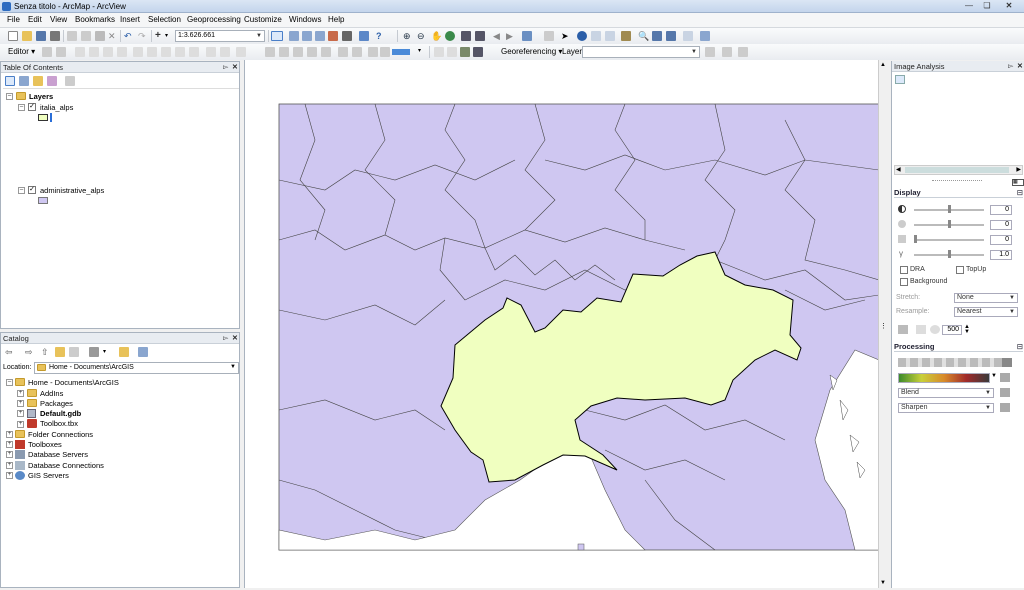 This screenshot has height=590, width=1024. I want to click on python-window-icon, so click(347, 36).